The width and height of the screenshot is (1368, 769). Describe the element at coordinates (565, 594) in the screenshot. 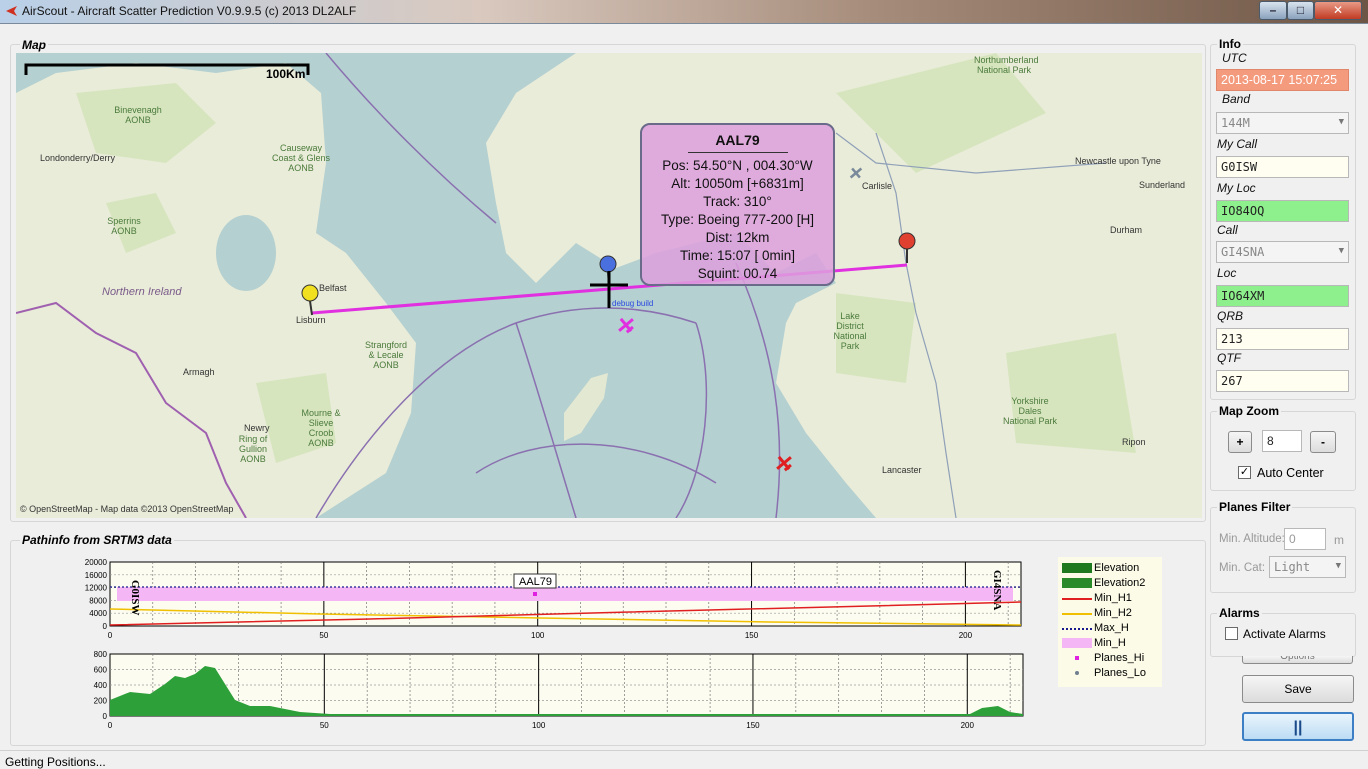

I see `min-h-band` at that location.